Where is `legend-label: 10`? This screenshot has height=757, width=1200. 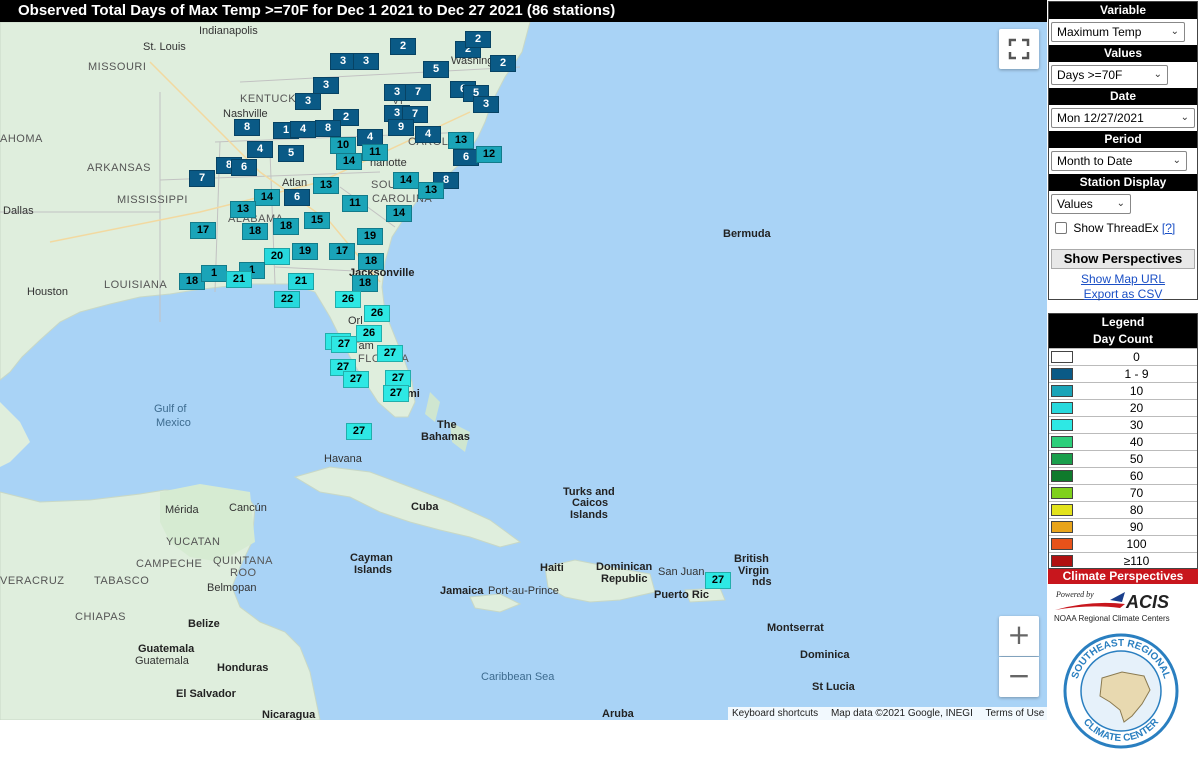 legend-label: 10 is located at coordinates (1136, 391).